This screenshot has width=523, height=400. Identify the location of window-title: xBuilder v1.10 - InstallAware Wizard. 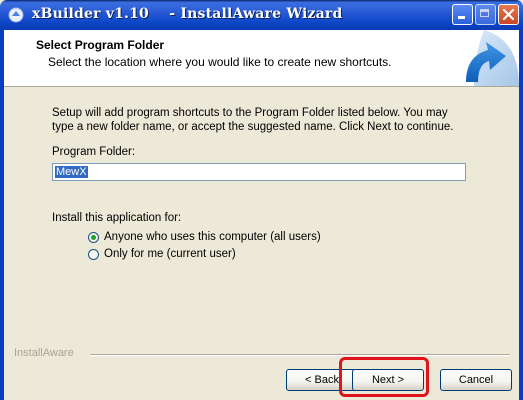
(187, 14).